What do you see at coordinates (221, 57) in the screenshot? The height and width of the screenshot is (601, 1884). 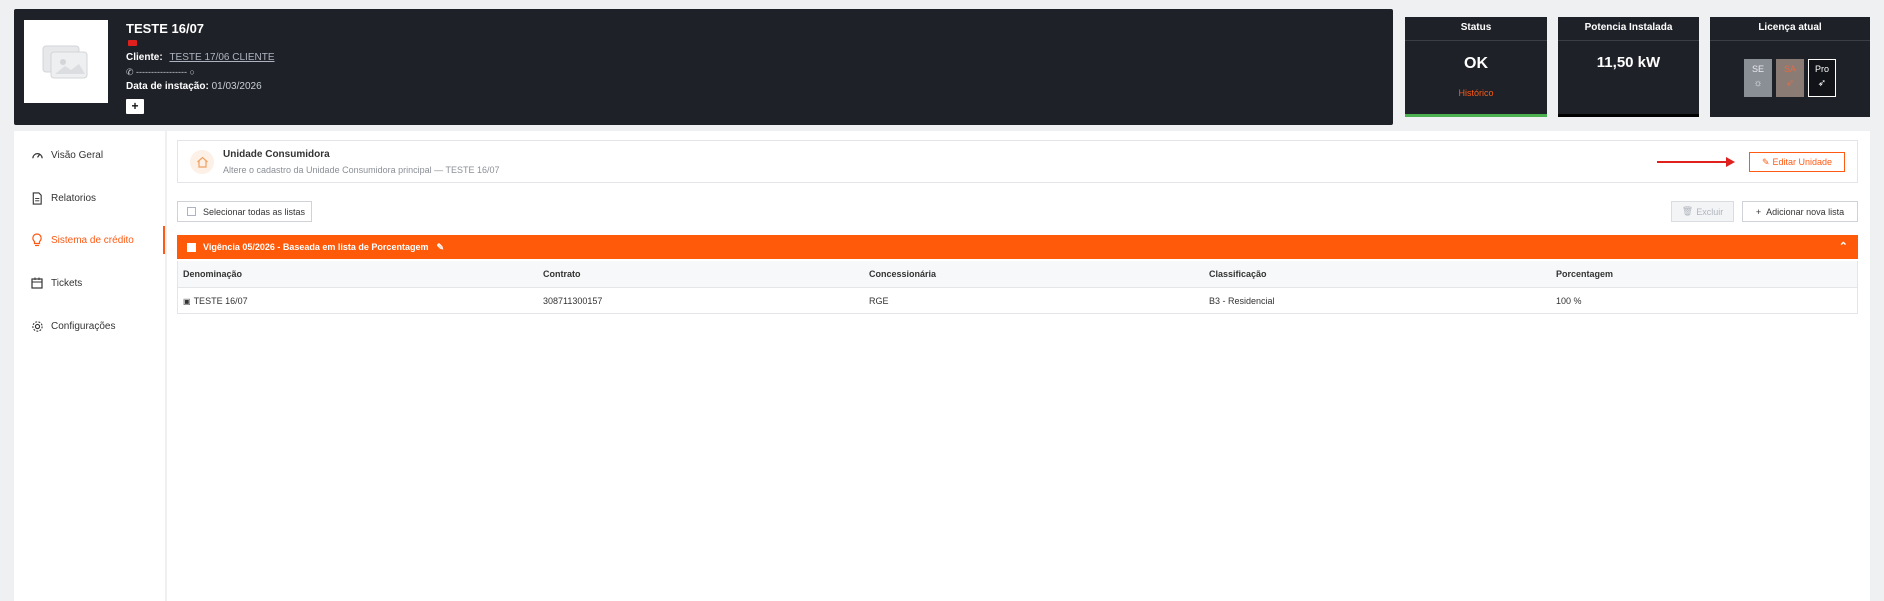 I see `client-link: TESTE 17/06 CLIENTE` at bounding box center [221, 57].